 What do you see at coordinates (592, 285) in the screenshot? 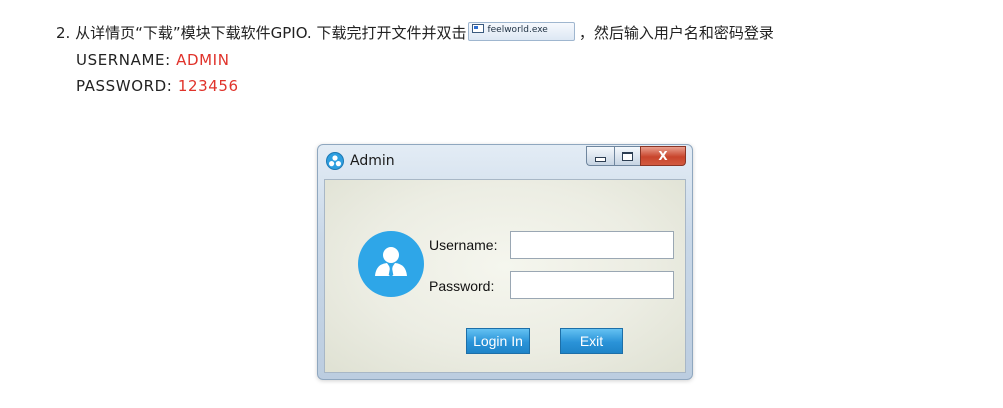
I see `password-input` at bounding box center [592, 285].